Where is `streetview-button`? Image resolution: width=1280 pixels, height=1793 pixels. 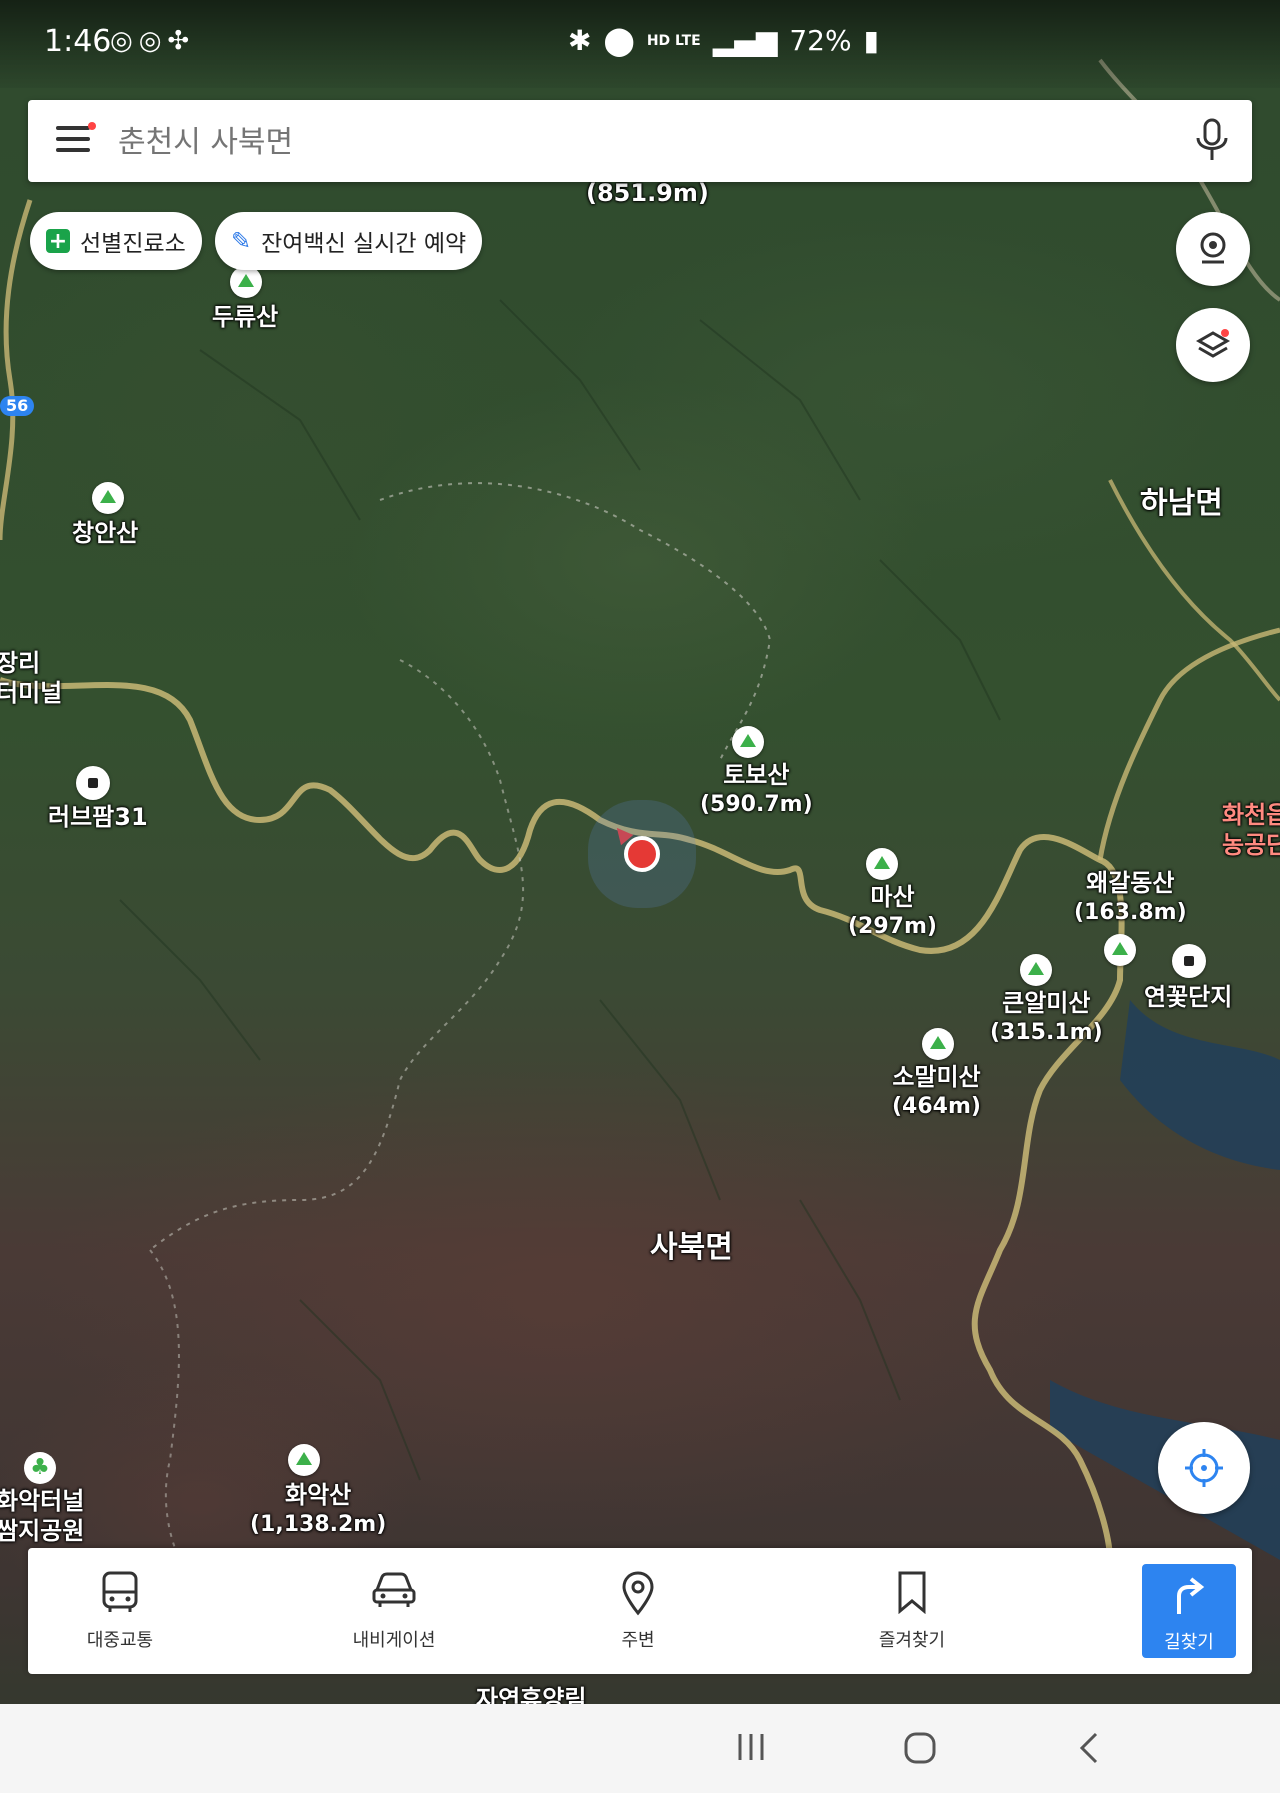 streetview-button is located at coordinates (1213, 249).